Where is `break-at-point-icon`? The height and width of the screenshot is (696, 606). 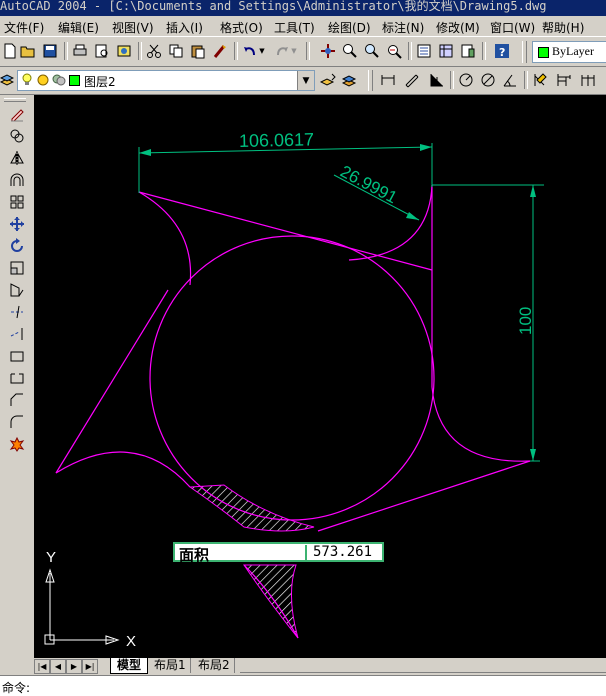
break-at-point-icon is located at coordinates (17, 378).